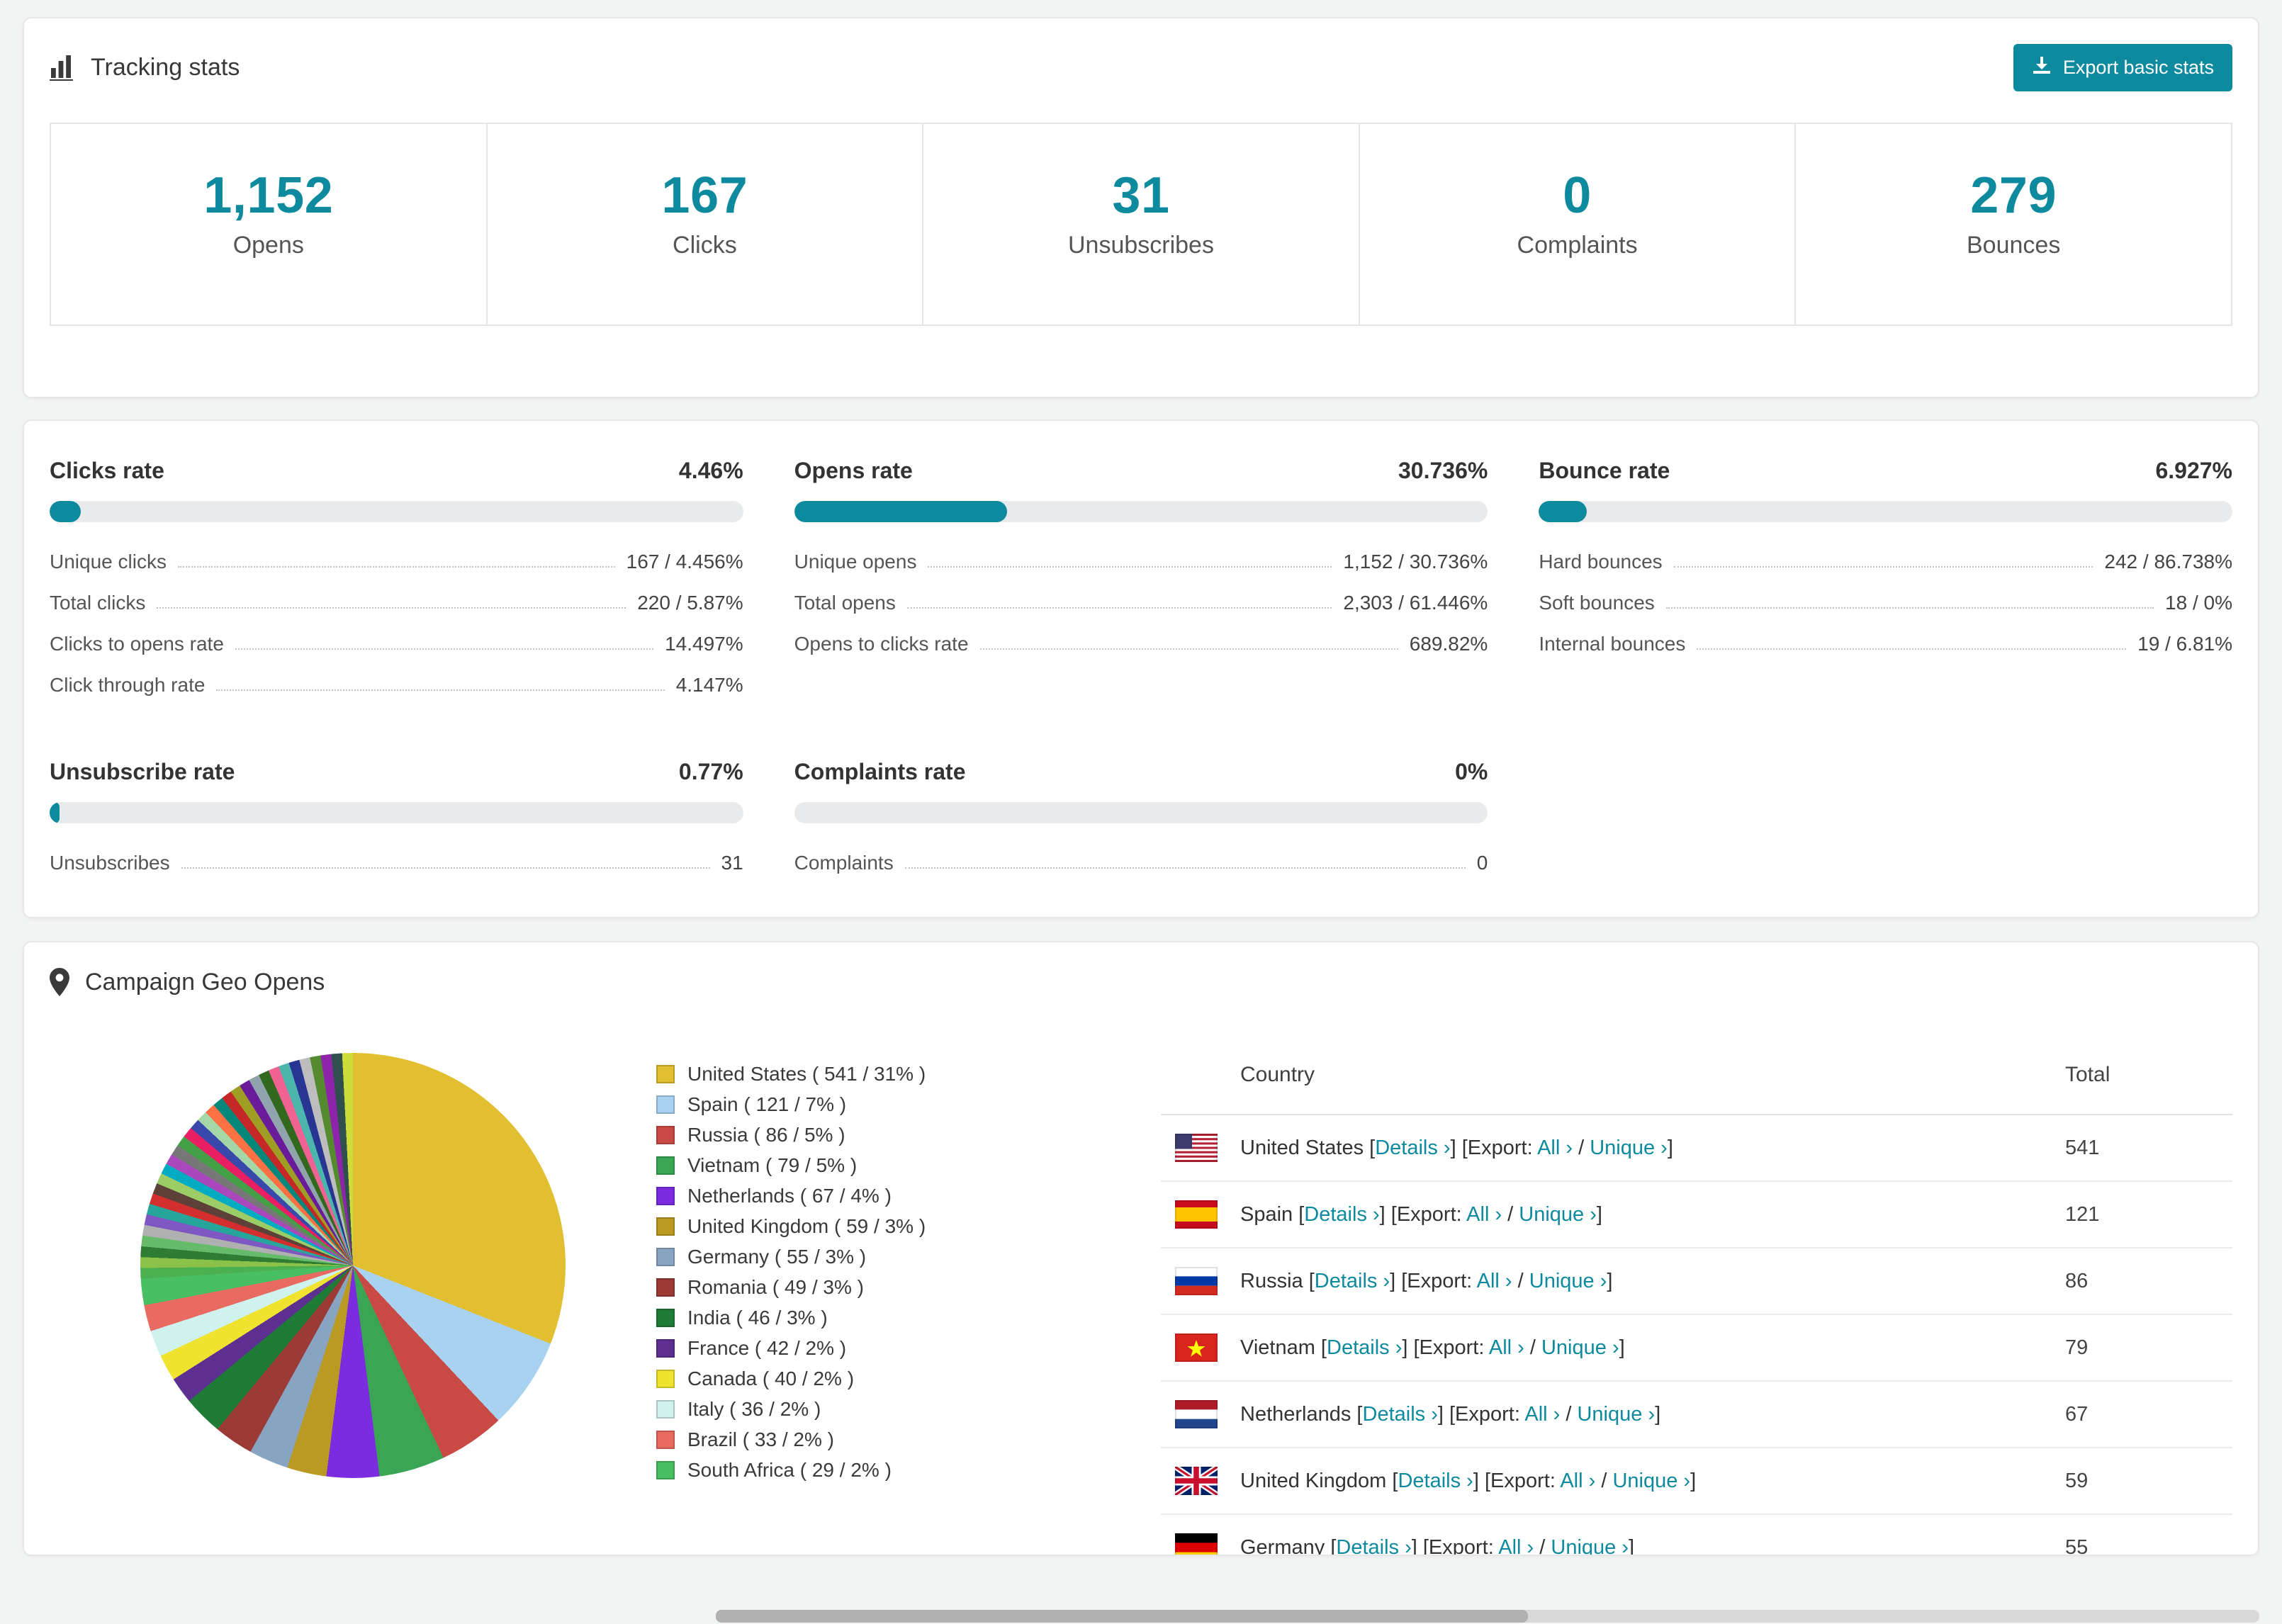 The image size is (2282, 1624). What do you see at coordinates (1141, 196) in the screenshot?
I see `stat-value: 31` at bounding box center [1141, 196].